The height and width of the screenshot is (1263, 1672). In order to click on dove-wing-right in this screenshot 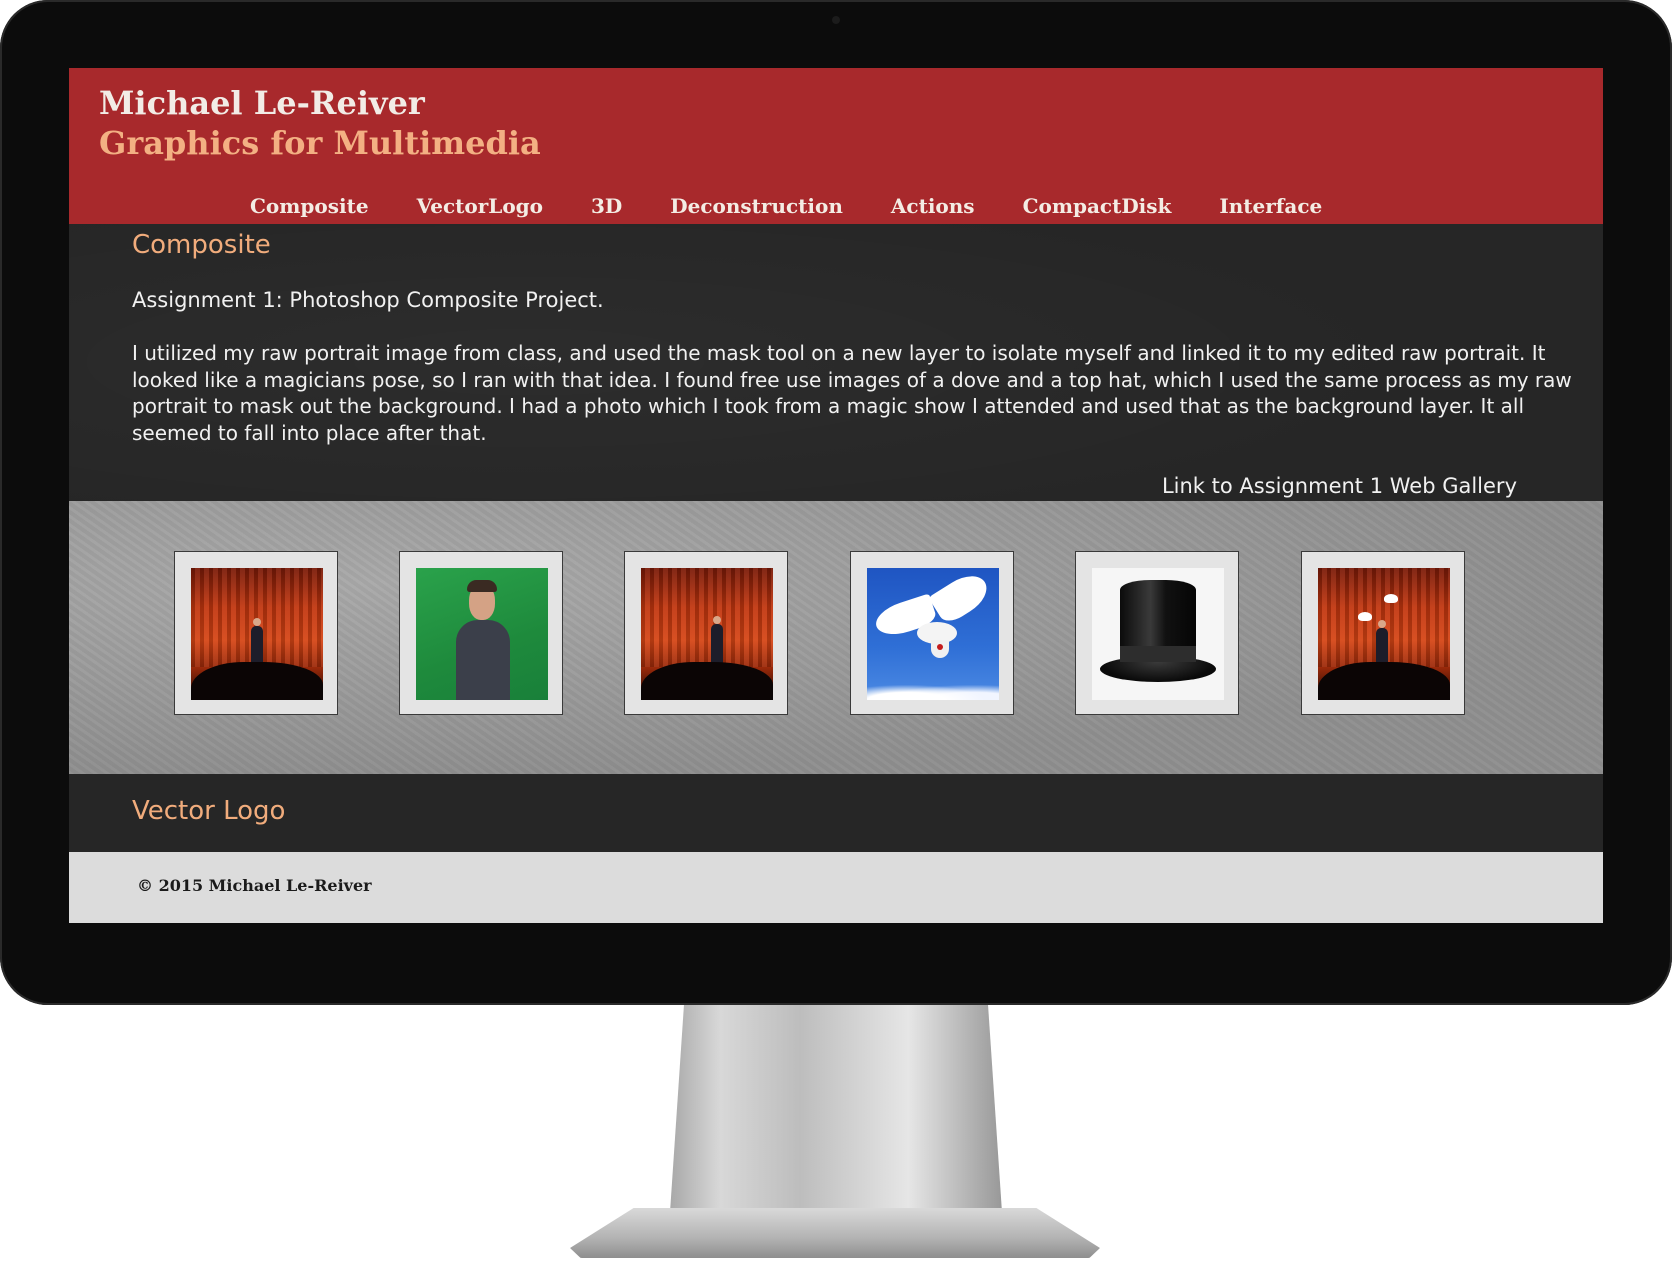, I will do `click(961, 597)`.